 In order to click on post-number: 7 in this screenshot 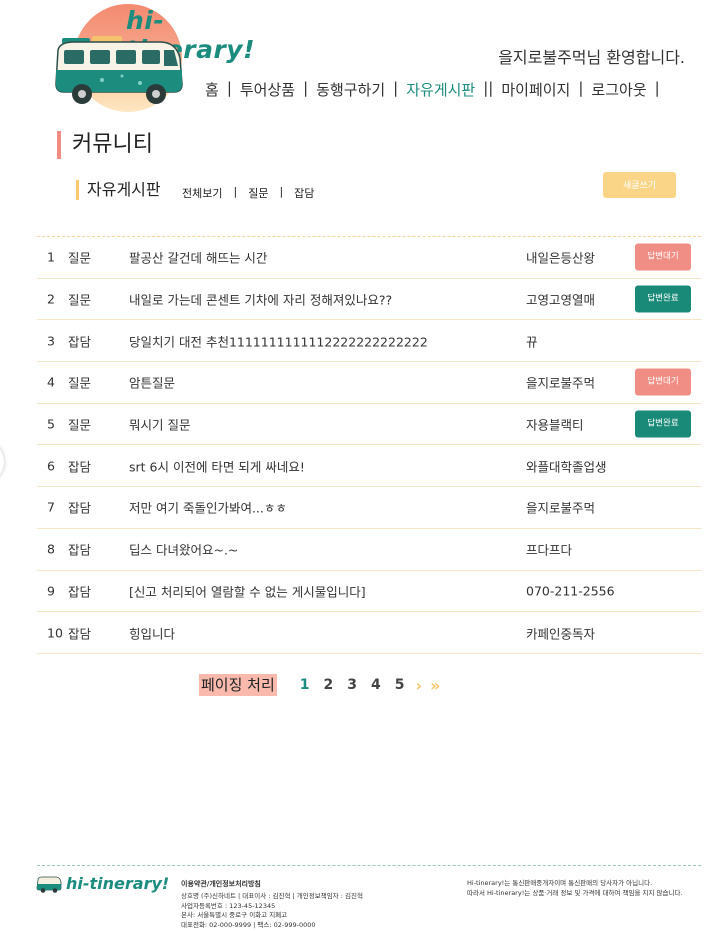, I will do `click(51, 507)`.